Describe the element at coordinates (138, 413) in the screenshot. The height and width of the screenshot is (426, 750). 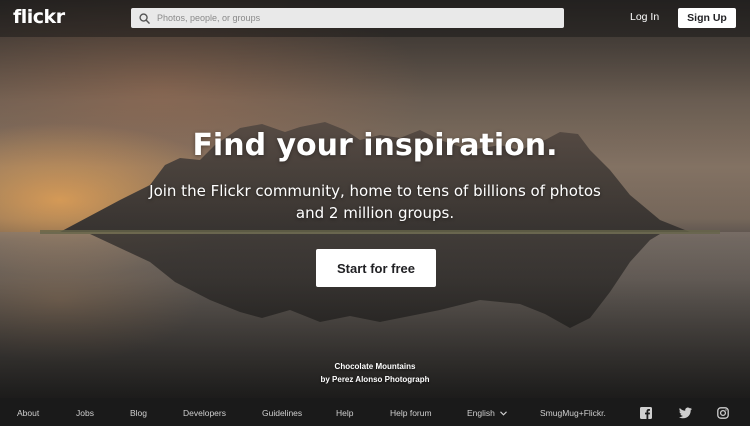
I see `footer-link-blog: Blog` at that location.